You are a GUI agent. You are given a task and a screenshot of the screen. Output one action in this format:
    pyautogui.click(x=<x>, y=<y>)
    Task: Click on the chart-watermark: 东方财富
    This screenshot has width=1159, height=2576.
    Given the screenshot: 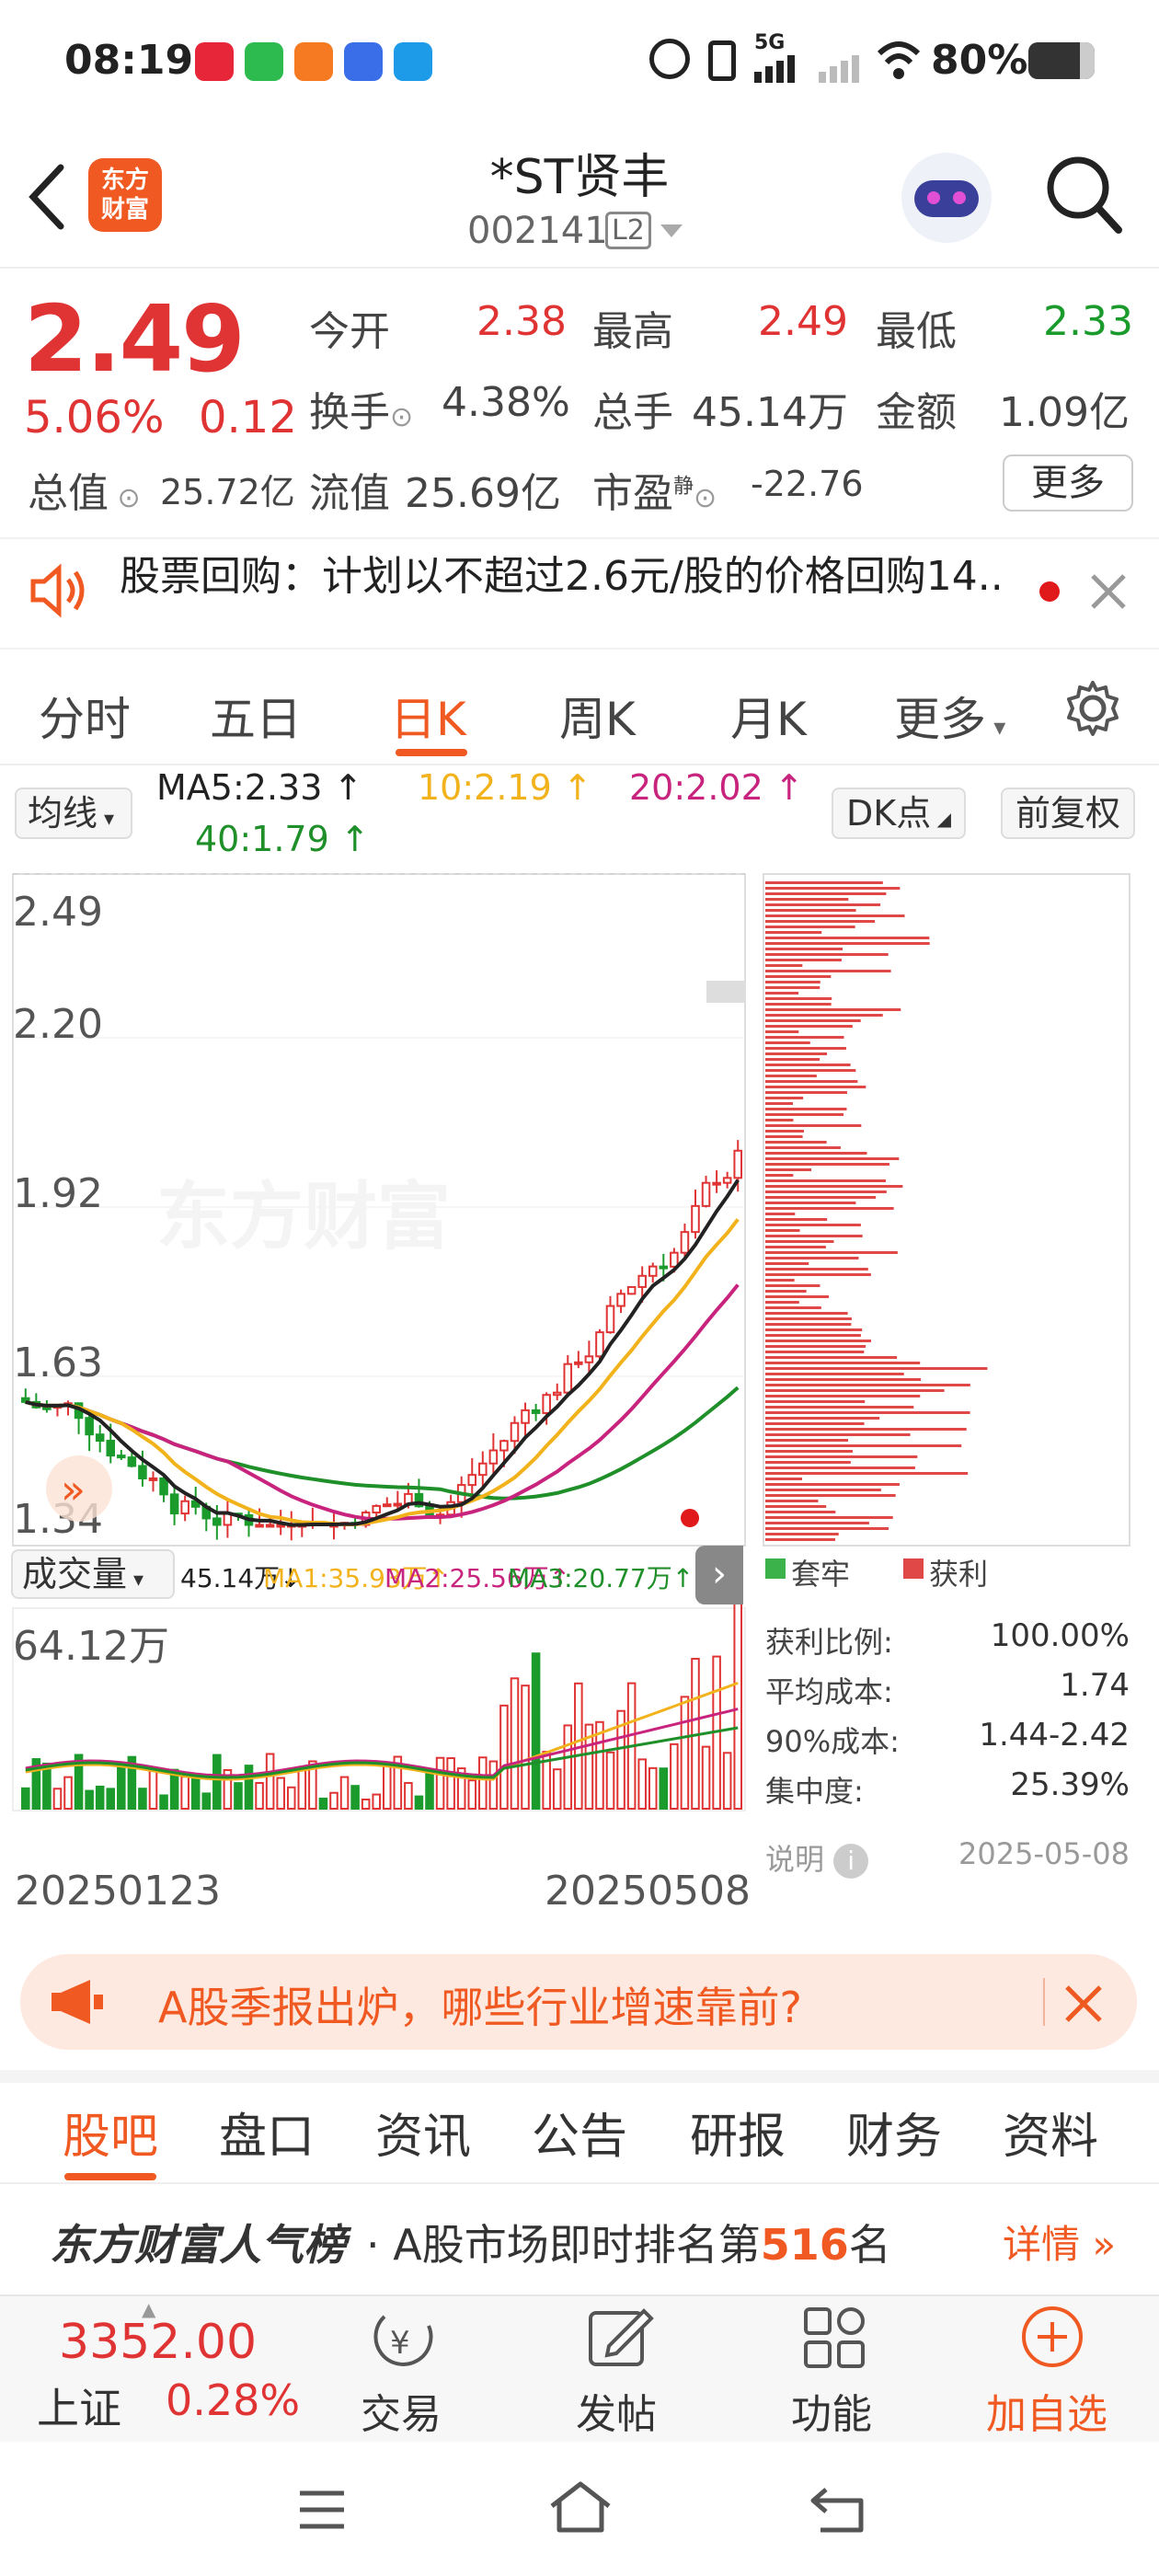 What is the action you would take?
    pyautogui.click(x=303, y=1216)
    